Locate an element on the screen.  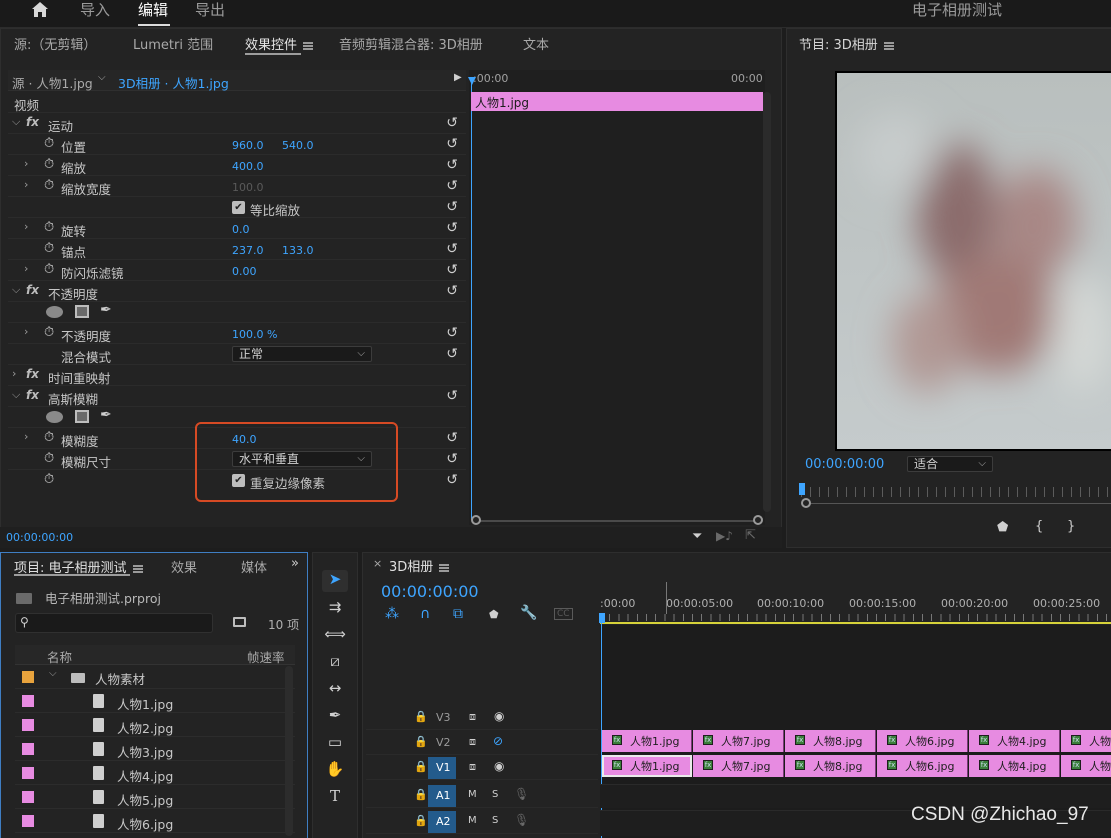
tab-source: 源:（无剪辑） is located at coordinates (55, 43).